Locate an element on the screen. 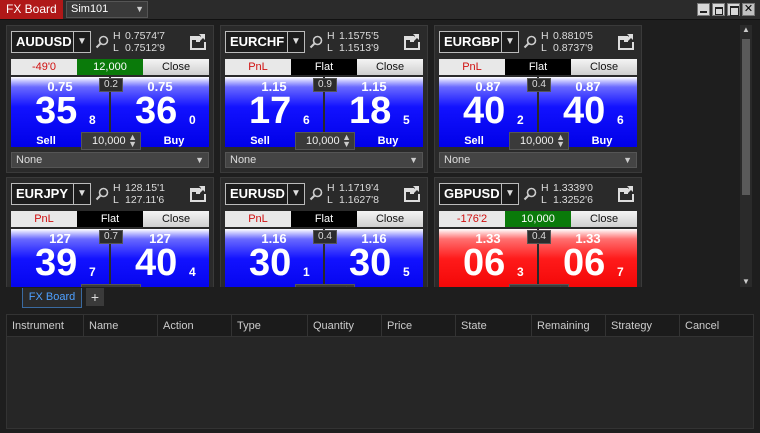 This screenshot has width=760, height=433. sell-price-big: 17 is located at coordinates (270, 111).